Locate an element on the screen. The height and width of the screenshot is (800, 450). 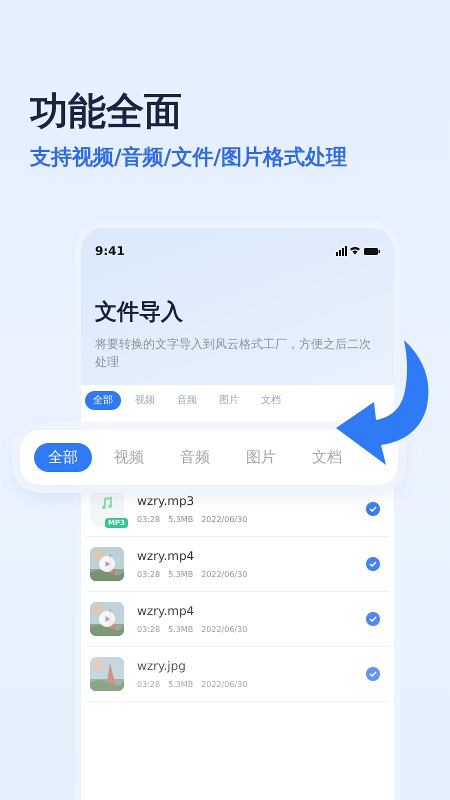
music-note-icon is located at coordinates (107, 503).